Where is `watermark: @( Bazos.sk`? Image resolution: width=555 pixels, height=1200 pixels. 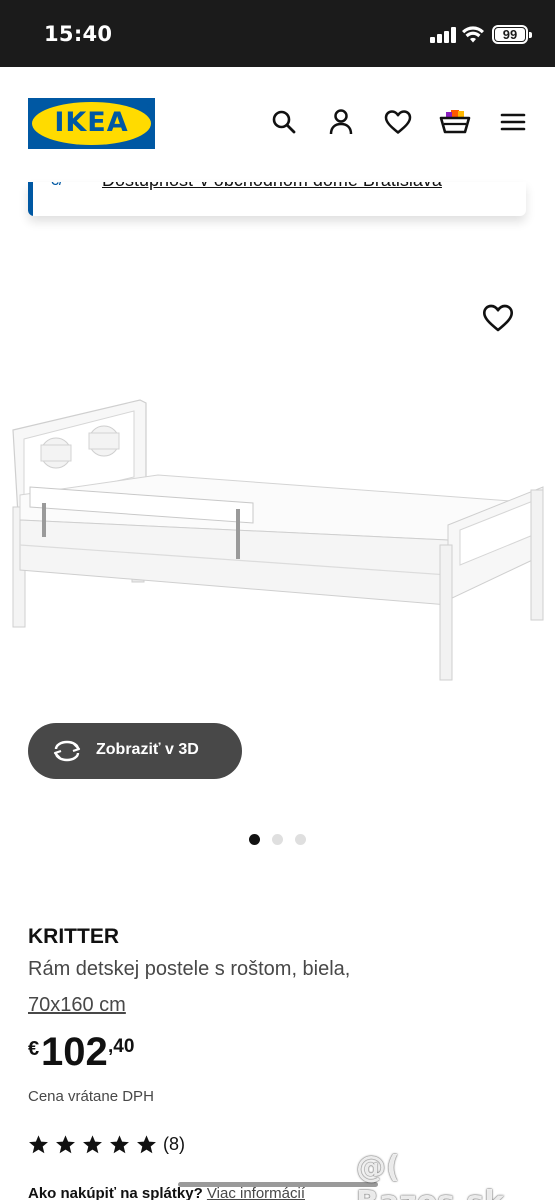
watermark: @( Bazos.sk is located at coordinates (430, 1175).